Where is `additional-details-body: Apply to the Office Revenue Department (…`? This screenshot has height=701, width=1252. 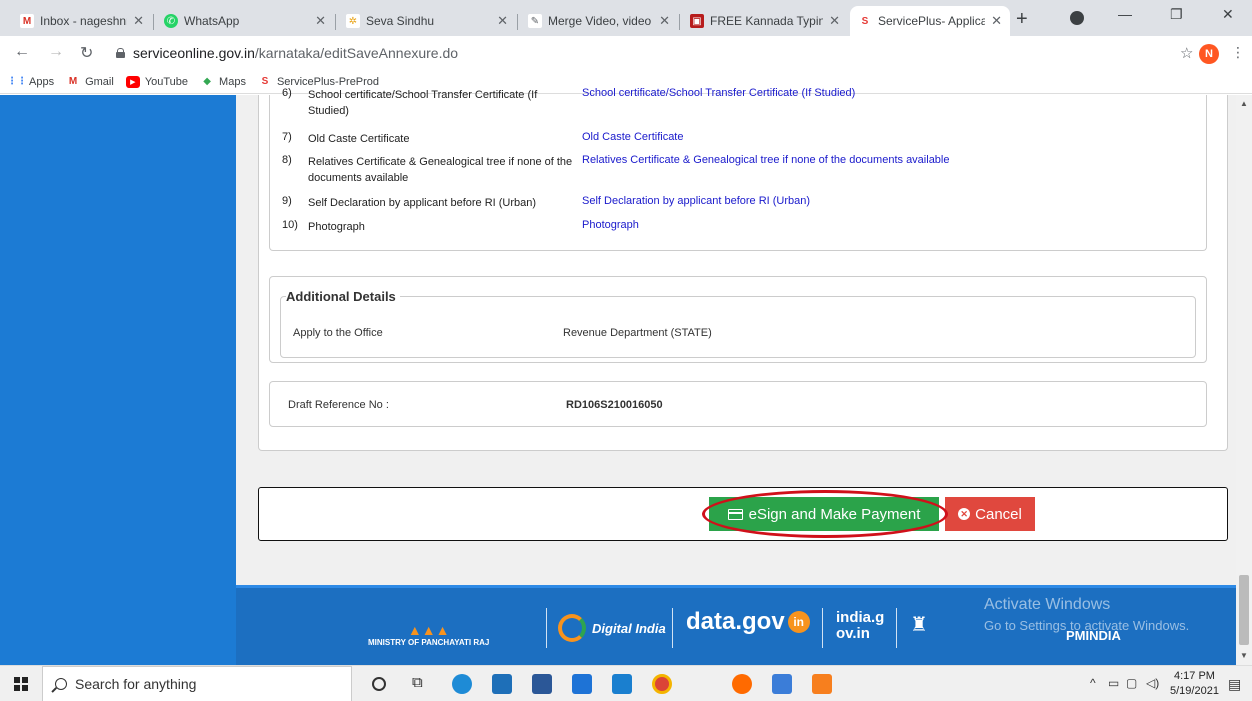
additional-details-body: Apply to the Office Revenue Department (… is located at coordinates (738, 327).